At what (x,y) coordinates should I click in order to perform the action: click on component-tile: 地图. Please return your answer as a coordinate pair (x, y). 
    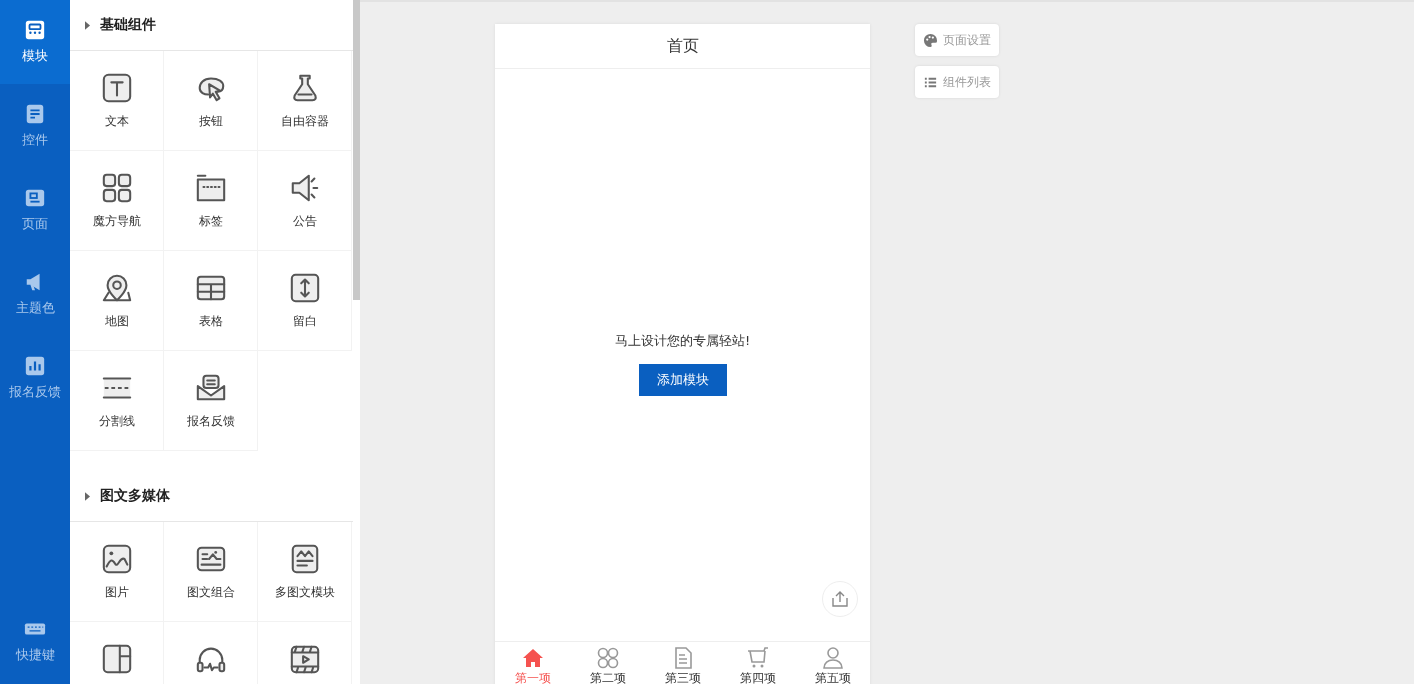
    Looking at the image, I should click on (117, 301).